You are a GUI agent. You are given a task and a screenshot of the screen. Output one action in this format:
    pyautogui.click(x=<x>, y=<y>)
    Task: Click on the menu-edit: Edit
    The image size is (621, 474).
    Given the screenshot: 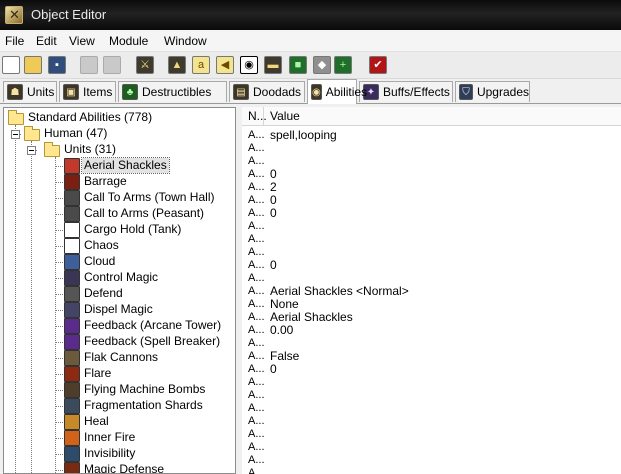 What is the action you would take?
    pyautogui.click(x=46, y=41)
    